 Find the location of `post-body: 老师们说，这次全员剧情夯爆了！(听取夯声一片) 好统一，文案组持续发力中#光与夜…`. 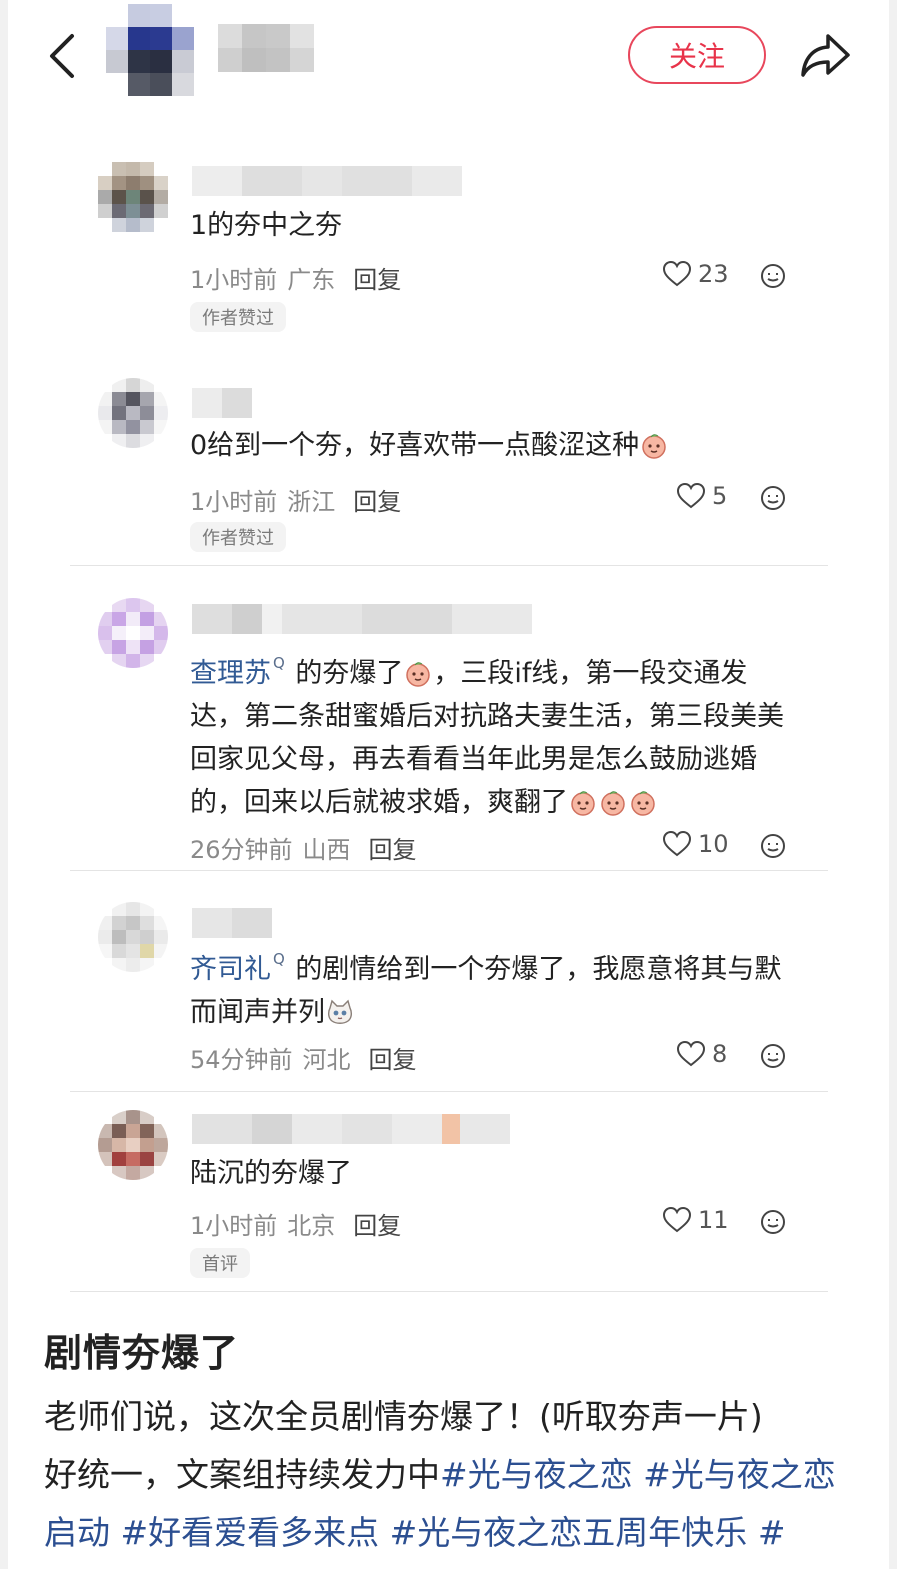

post-body: 老师们说，这次全员剧情夯爆了！(听取夯声一片) 好统一，文案组持续发力中#光与夜… is located at coordinates (454, 1475).